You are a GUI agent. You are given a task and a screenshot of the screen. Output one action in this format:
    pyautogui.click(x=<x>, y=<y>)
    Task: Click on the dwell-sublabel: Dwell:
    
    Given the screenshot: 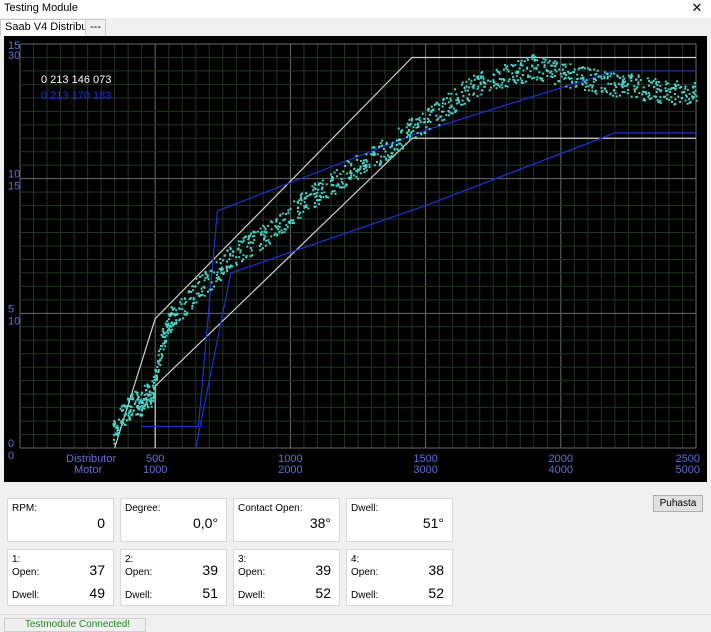 What is the action you would take?
    pyautogui.click(x=365, y=595)
    